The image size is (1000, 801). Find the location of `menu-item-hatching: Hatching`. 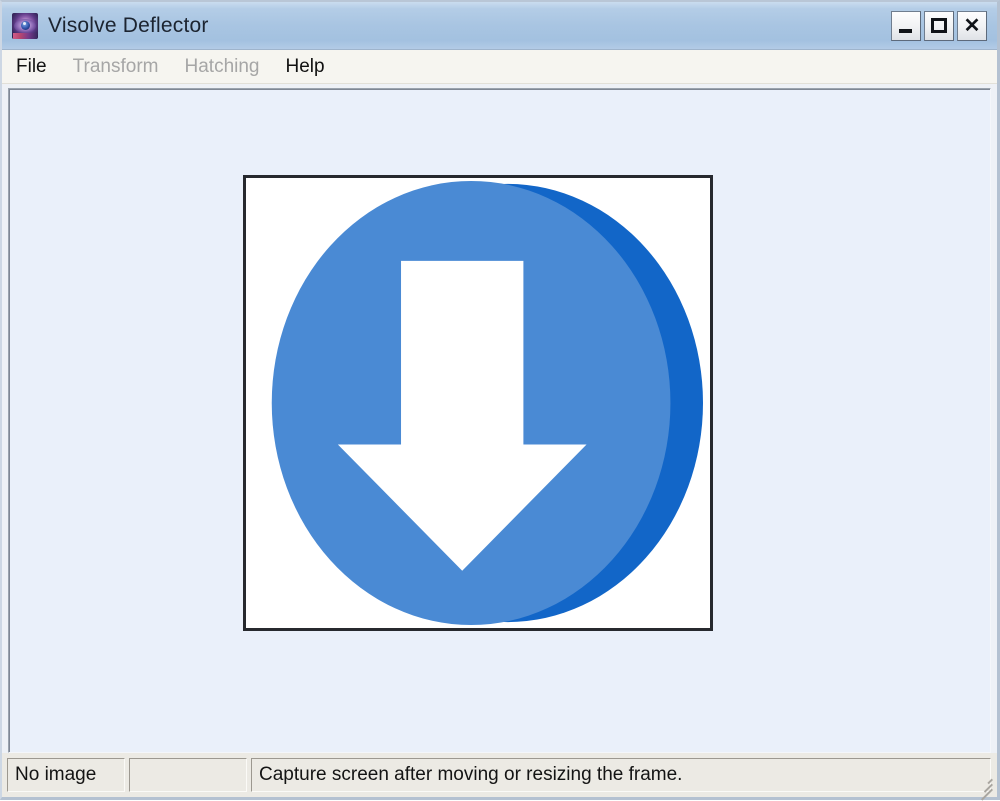

menu-item-hatching: Hatching is located at coordinates (222, 66).